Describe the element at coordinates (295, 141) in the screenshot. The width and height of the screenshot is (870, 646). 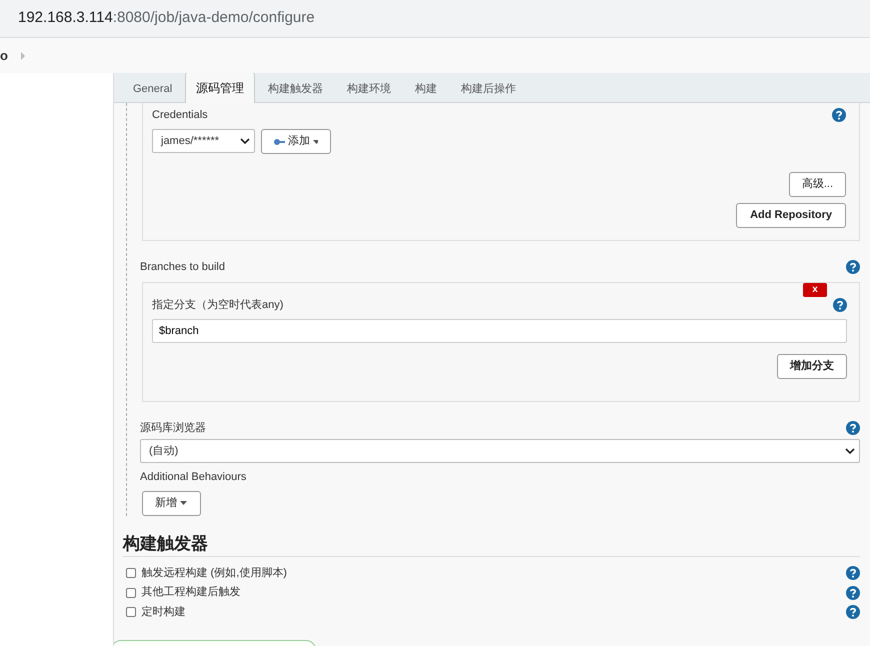
I see `add-credentials-button: 添加` at that location.